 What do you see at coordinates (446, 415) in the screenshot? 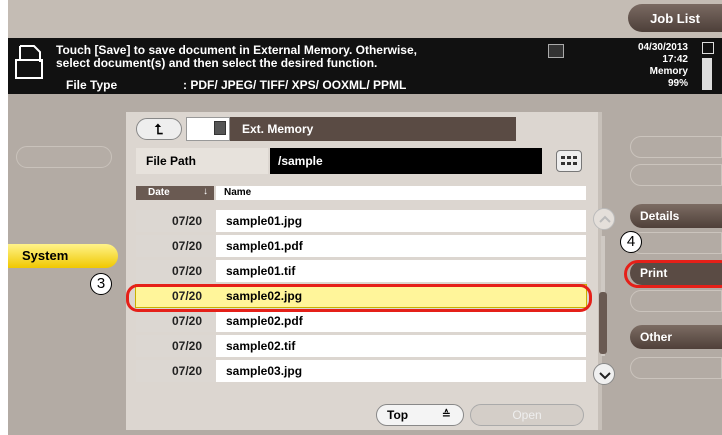
I see `up-down-icon: ≙` at bounding box center [446, 415].